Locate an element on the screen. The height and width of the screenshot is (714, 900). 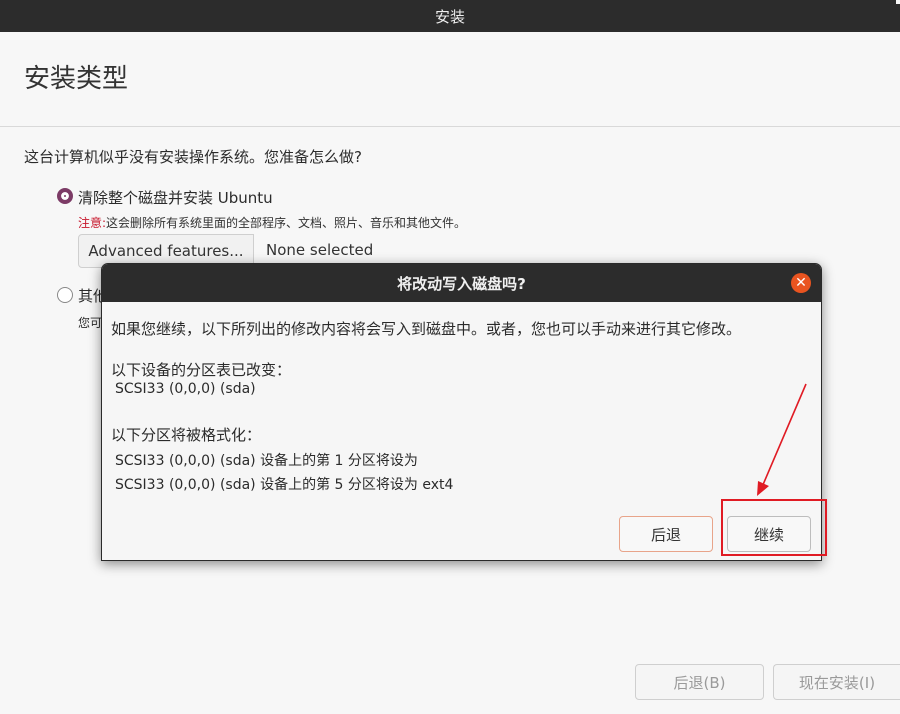
annotation-arrow is located at coordinates (782, 439).